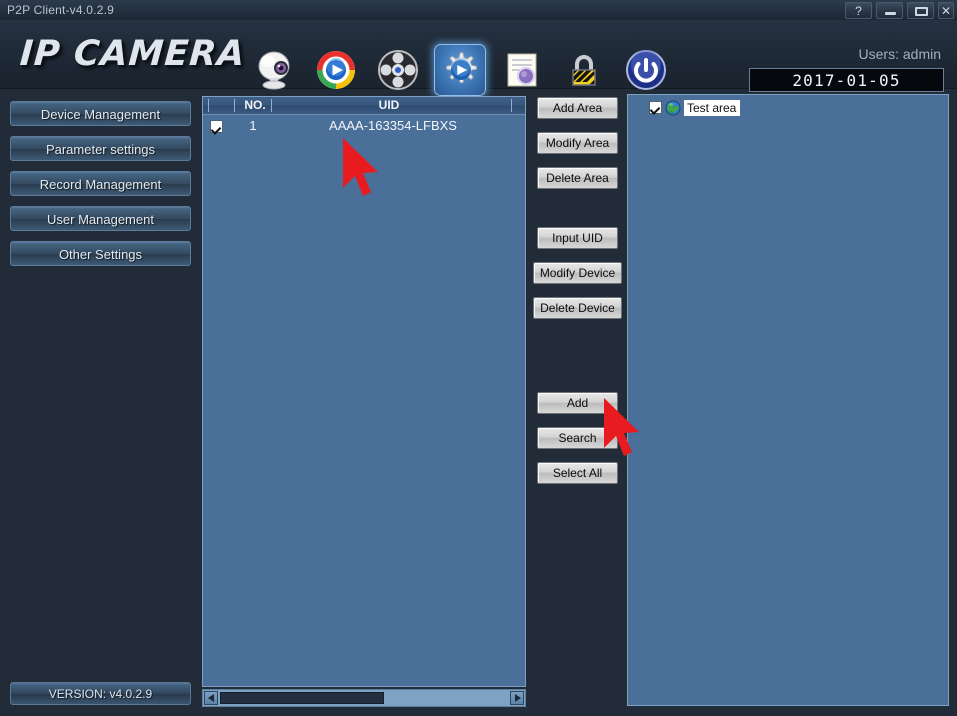  I want to click on scrollbar-thumb, so click(302, 698).